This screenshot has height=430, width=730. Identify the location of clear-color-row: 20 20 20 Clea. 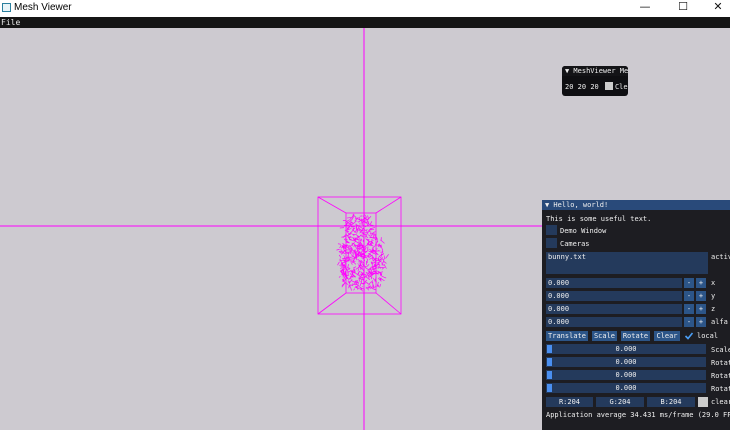
(596, 86).